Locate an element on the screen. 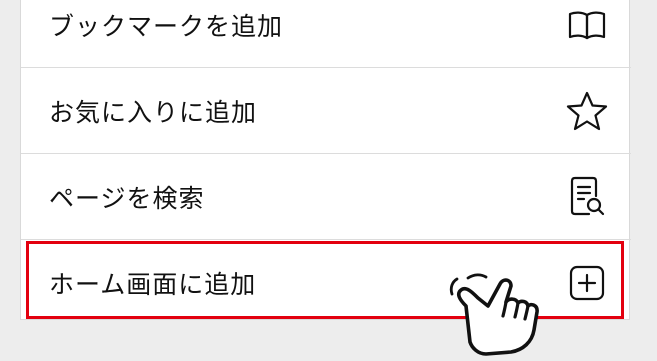 The image size is (657, 361). star-icon is located at coordinates (587, 111).